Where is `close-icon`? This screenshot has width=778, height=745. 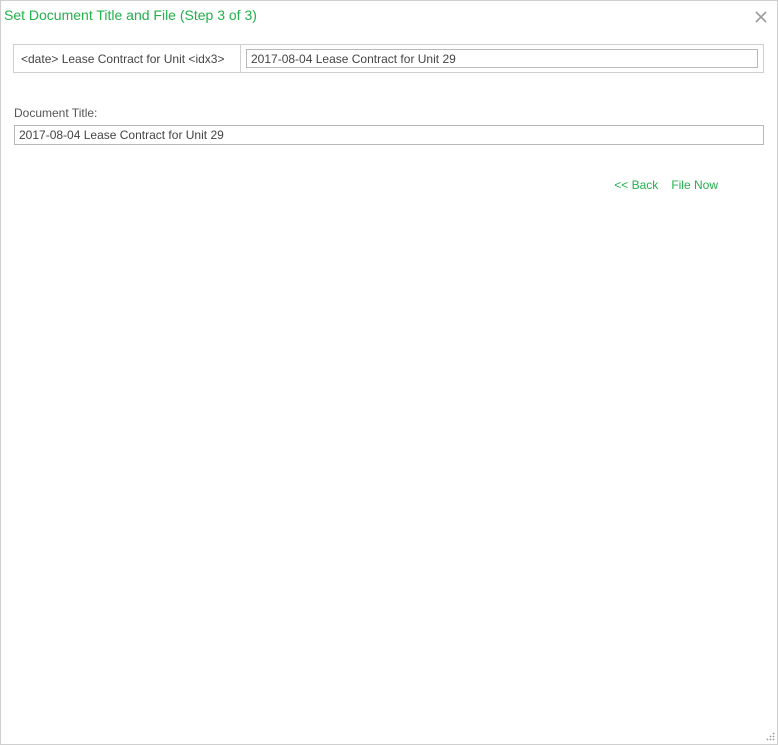 close-icon is located at coordinates (761, 17).